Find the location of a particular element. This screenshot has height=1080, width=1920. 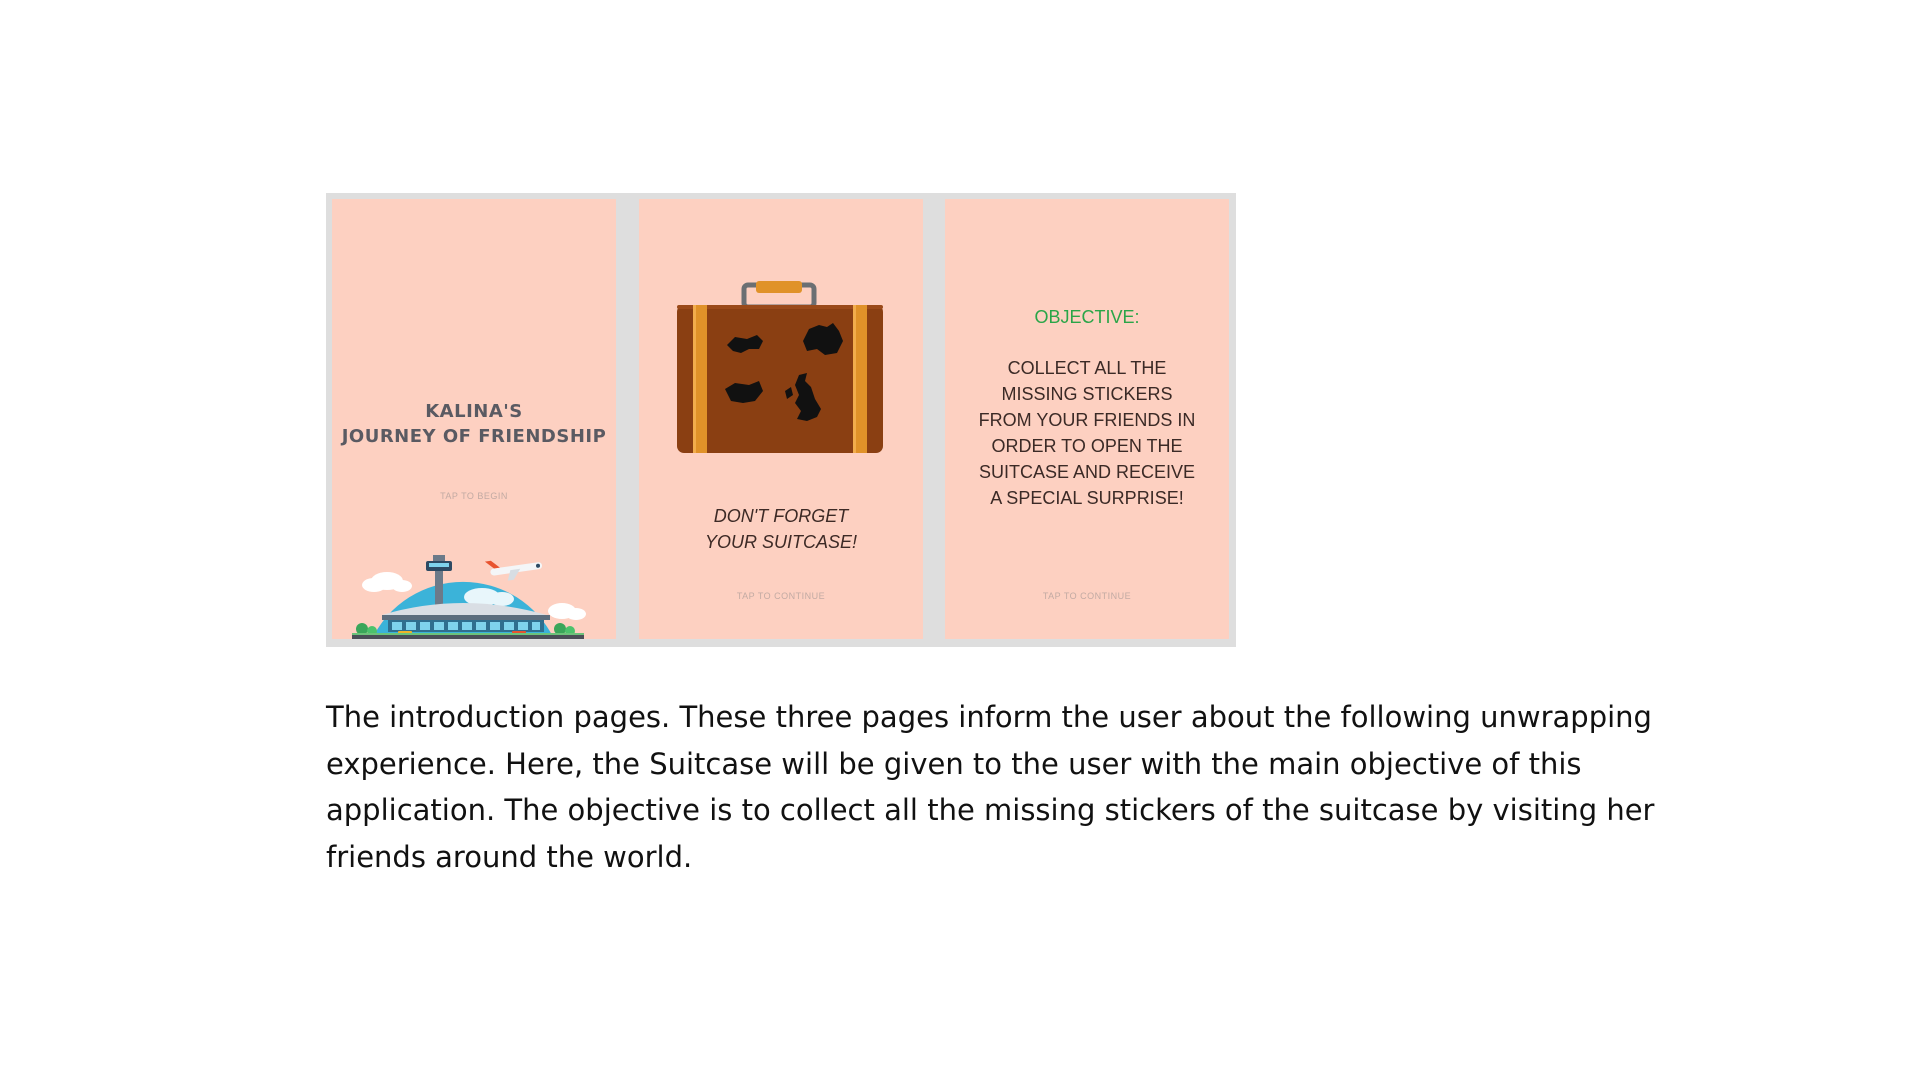

suitcase-illustration is located at coordinates (780, 367).